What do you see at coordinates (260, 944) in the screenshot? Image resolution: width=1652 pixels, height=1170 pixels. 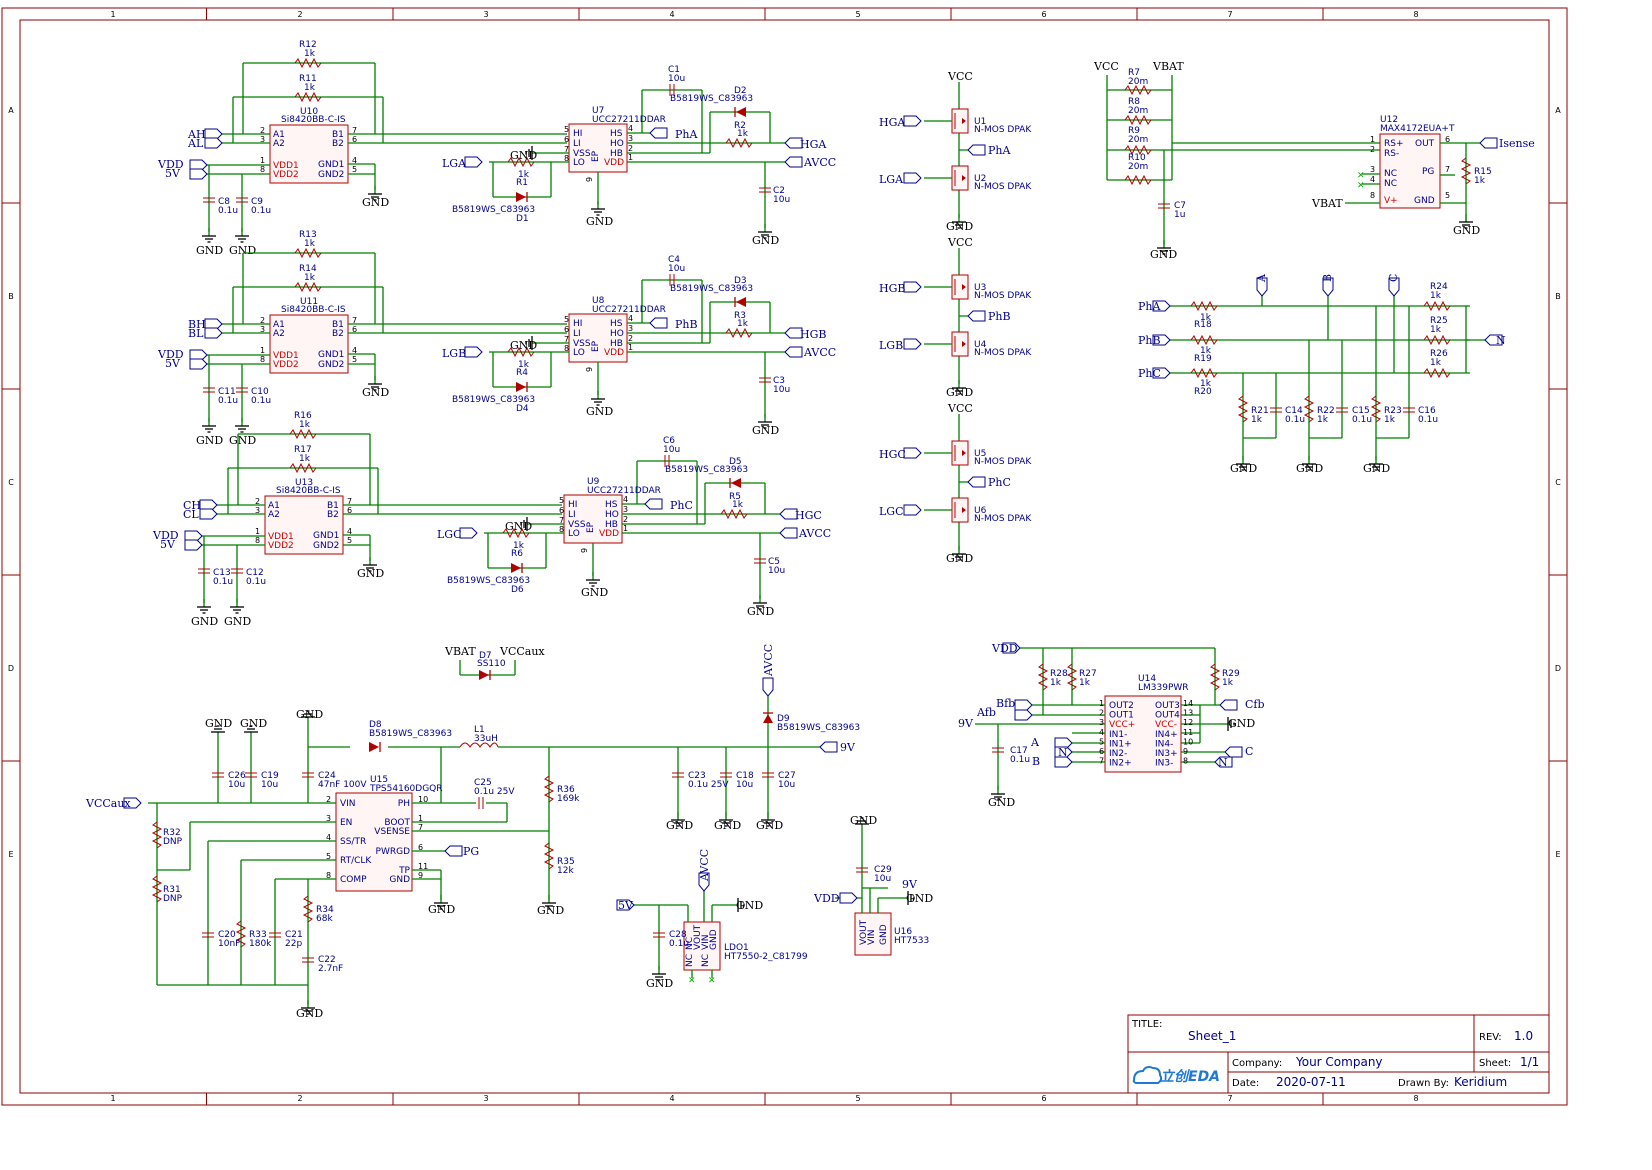 I see `r33-value: 180k` at bounding box center [260, 944].